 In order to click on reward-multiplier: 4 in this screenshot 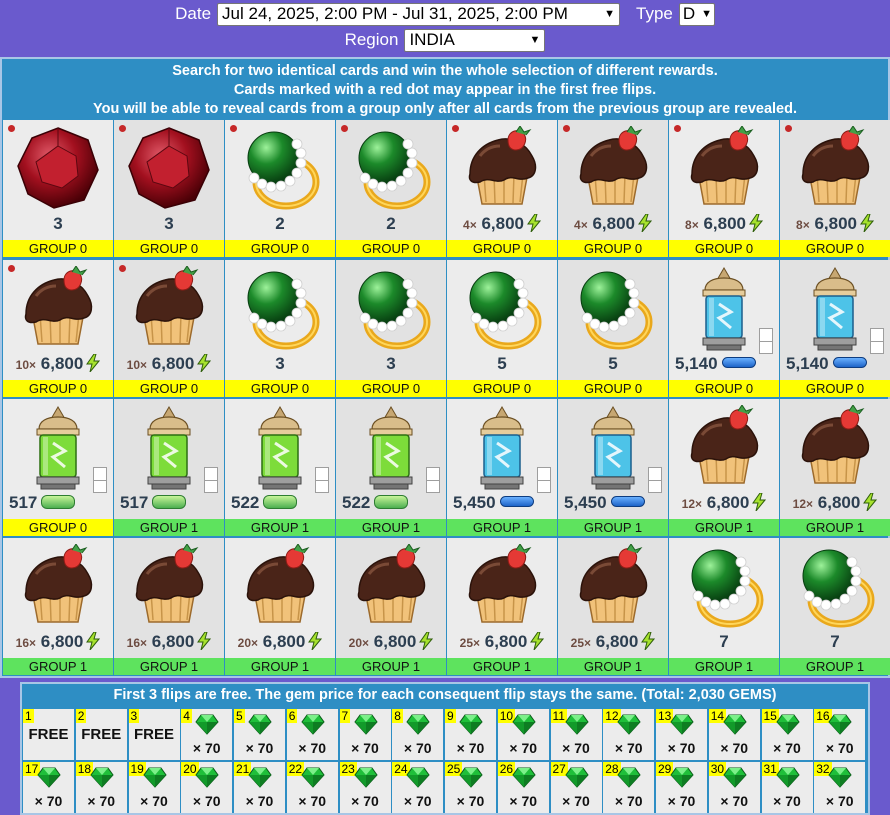, I will do `click(577, 225)`.